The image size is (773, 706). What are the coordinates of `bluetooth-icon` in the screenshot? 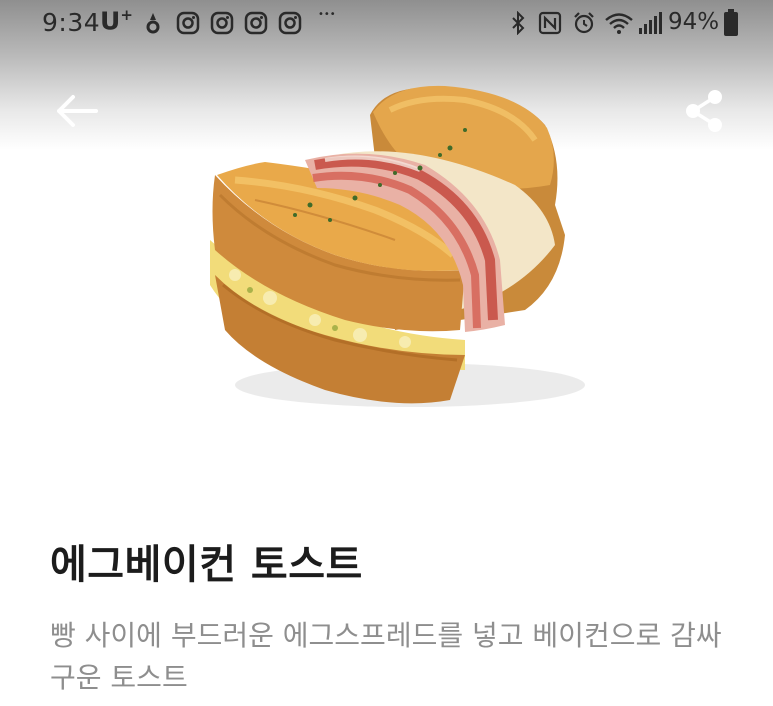 It's located at (518, 23).